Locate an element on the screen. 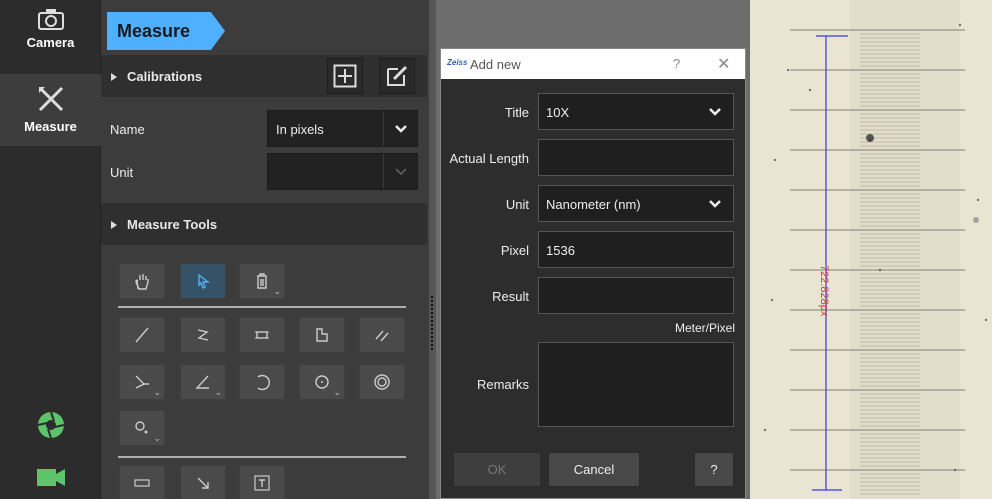  arrow-tool-button is located at coordinates (203, 482).